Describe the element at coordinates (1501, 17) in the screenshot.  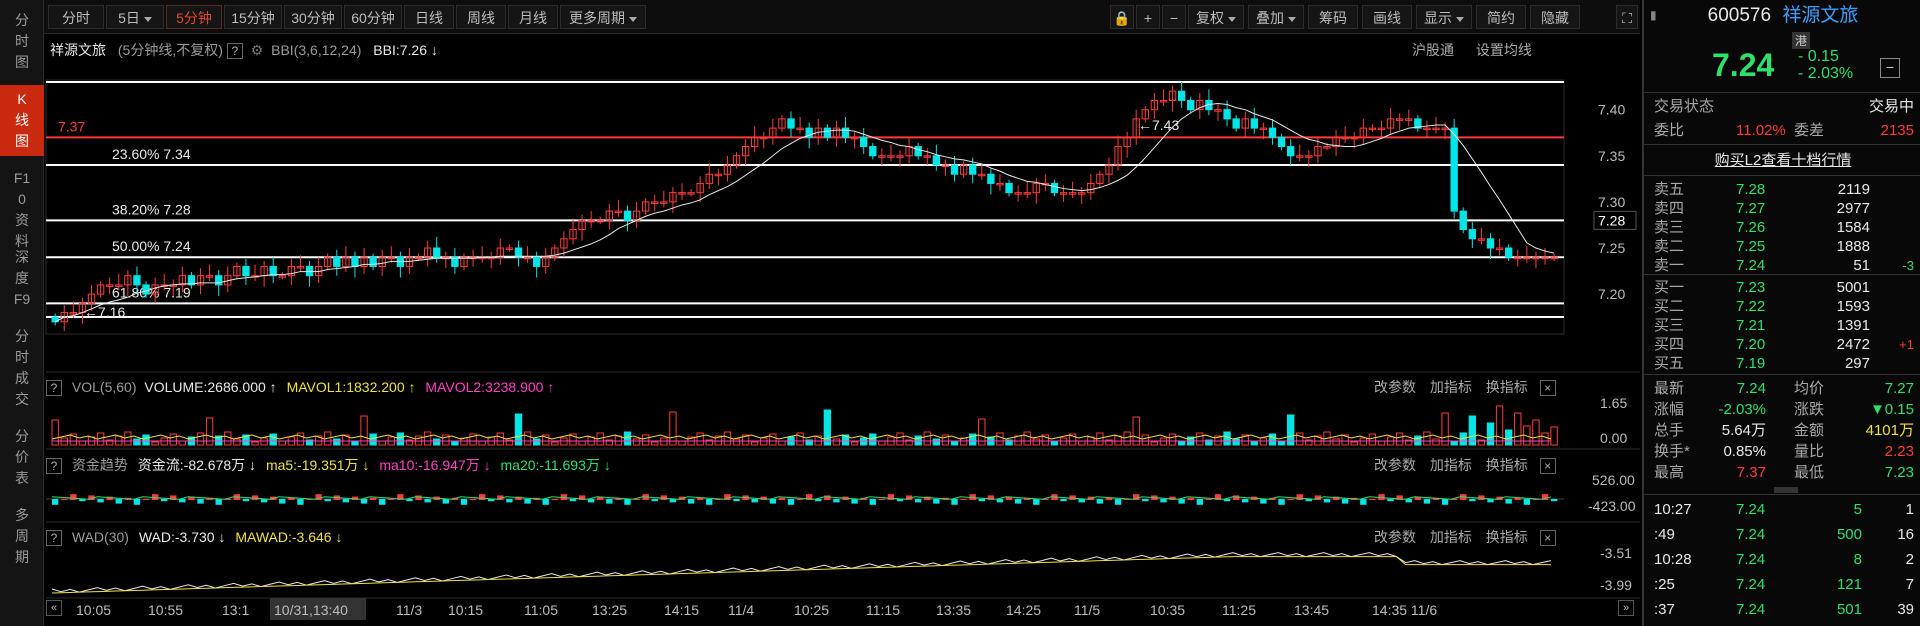
I see `tool-btn-5: 简约` at that location.